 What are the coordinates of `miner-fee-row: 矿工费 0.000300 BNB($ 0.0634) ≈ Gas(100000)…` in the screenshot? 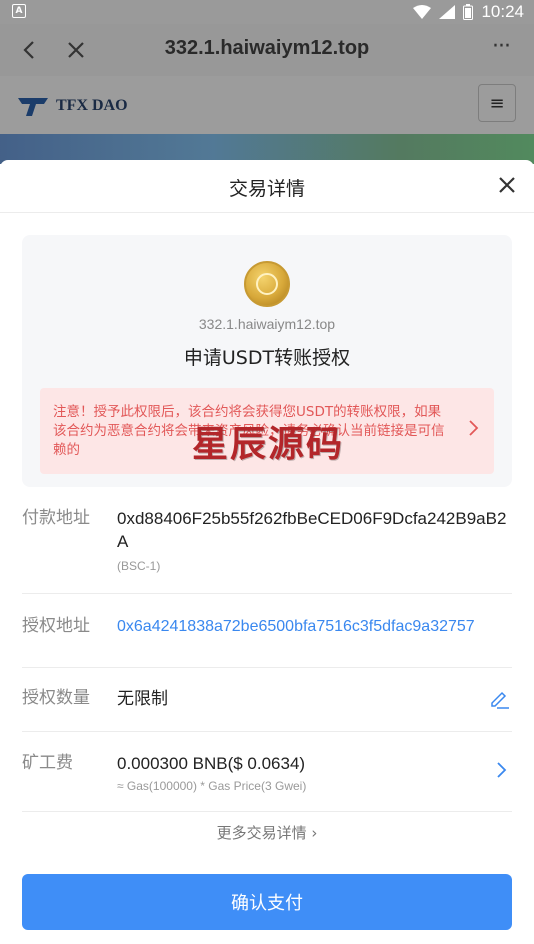 It's located at (267, 780).